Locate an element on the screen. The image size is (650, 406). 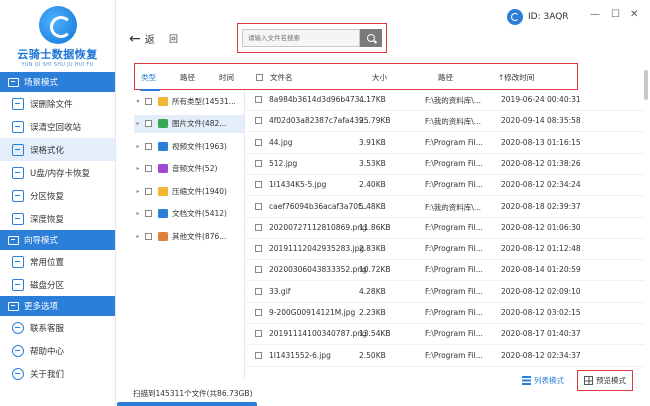
tree-item: ▸ 视频文件(1963) is located at coordinates (189, 146).